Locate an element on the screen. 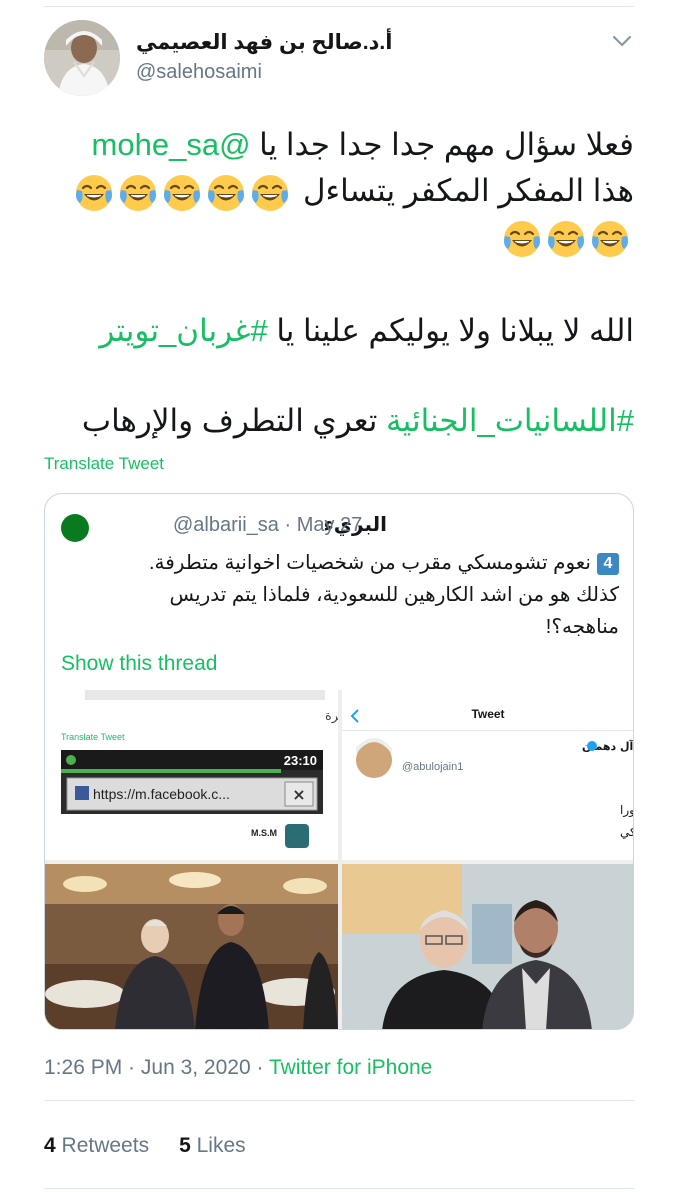  mention-link: @mohe_sa is located at coordinates (171, 144).